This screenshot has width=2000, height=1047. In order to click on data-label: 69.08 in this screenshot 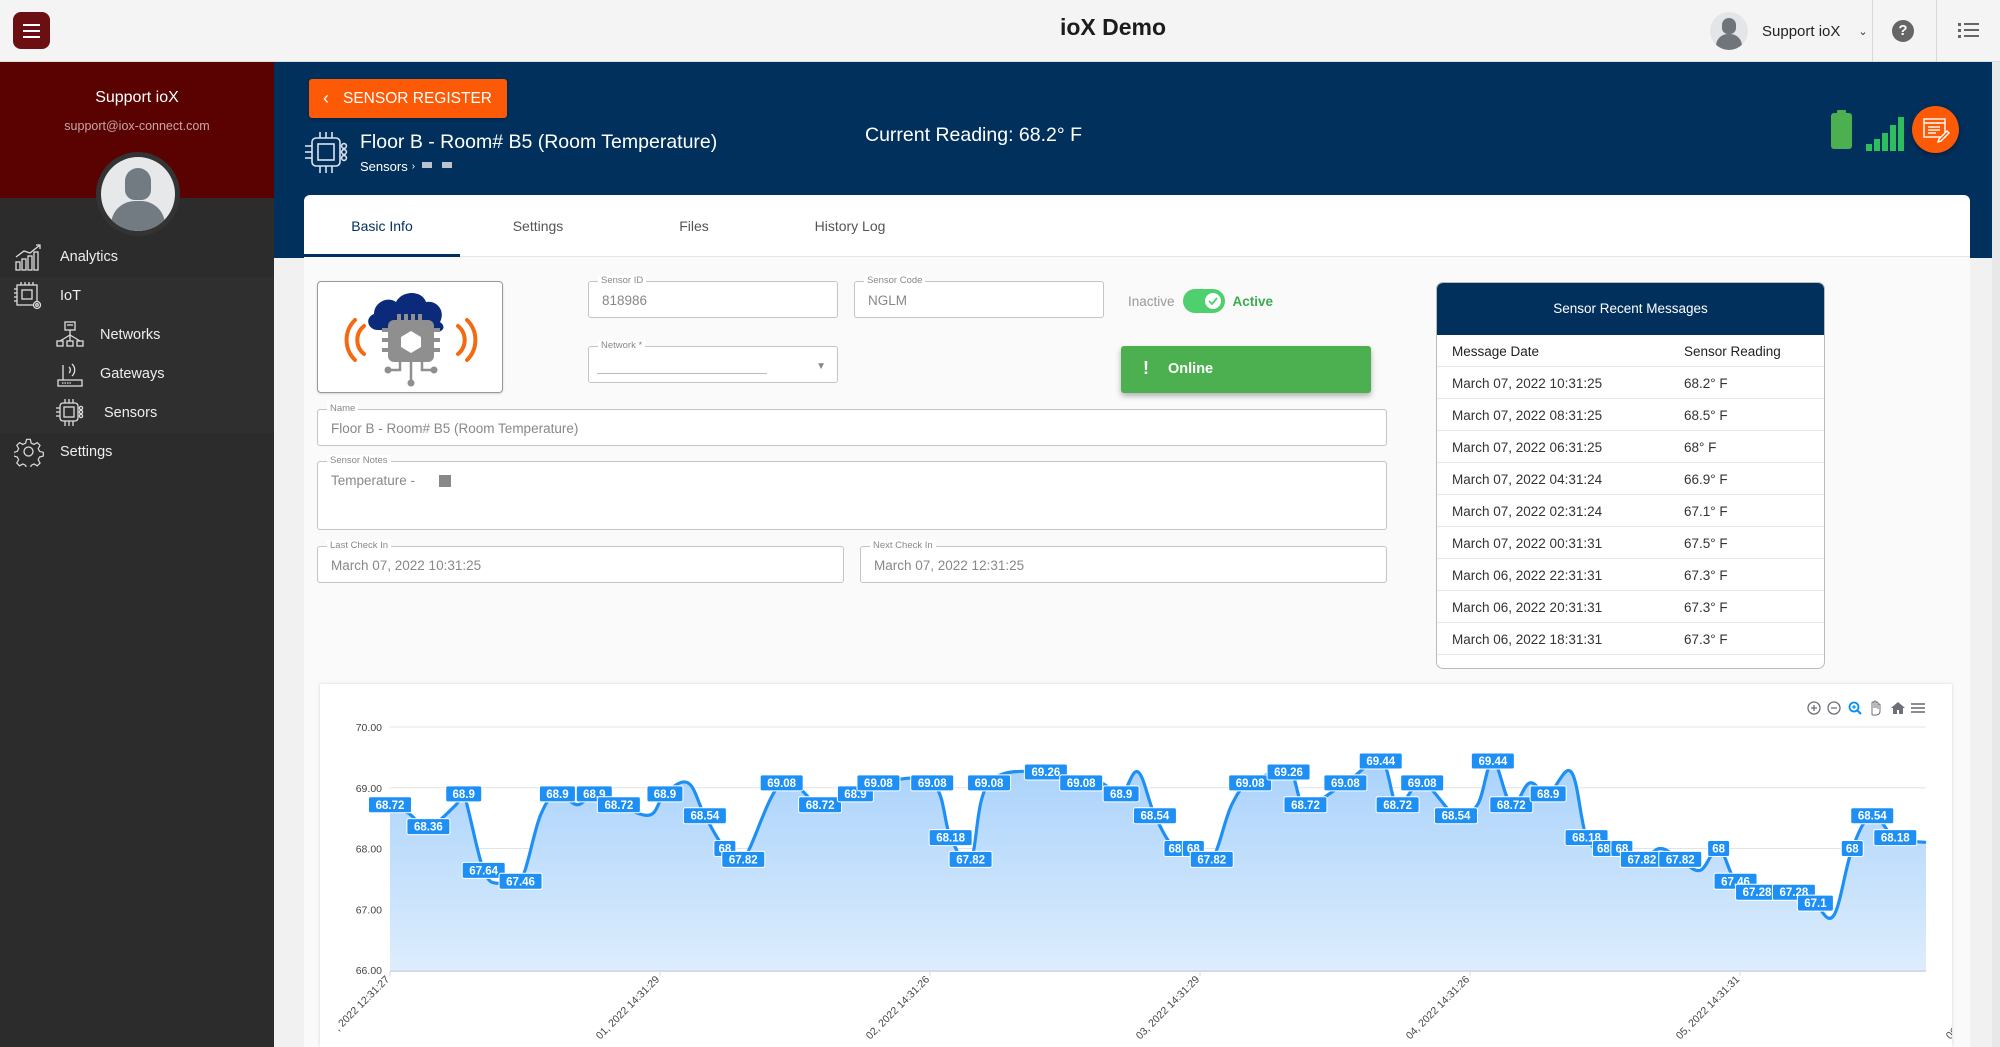, I will do `click(878, 783)`.